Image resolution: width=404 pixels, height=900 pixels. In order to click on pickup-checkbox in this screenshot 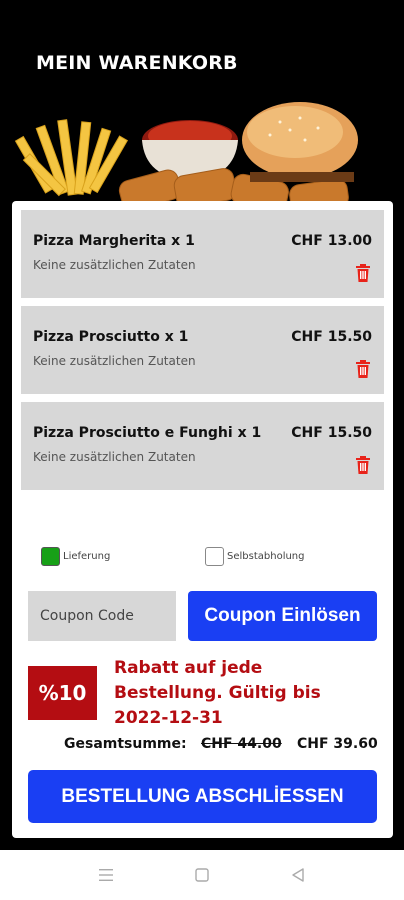, I will do `click(214, 556)`.